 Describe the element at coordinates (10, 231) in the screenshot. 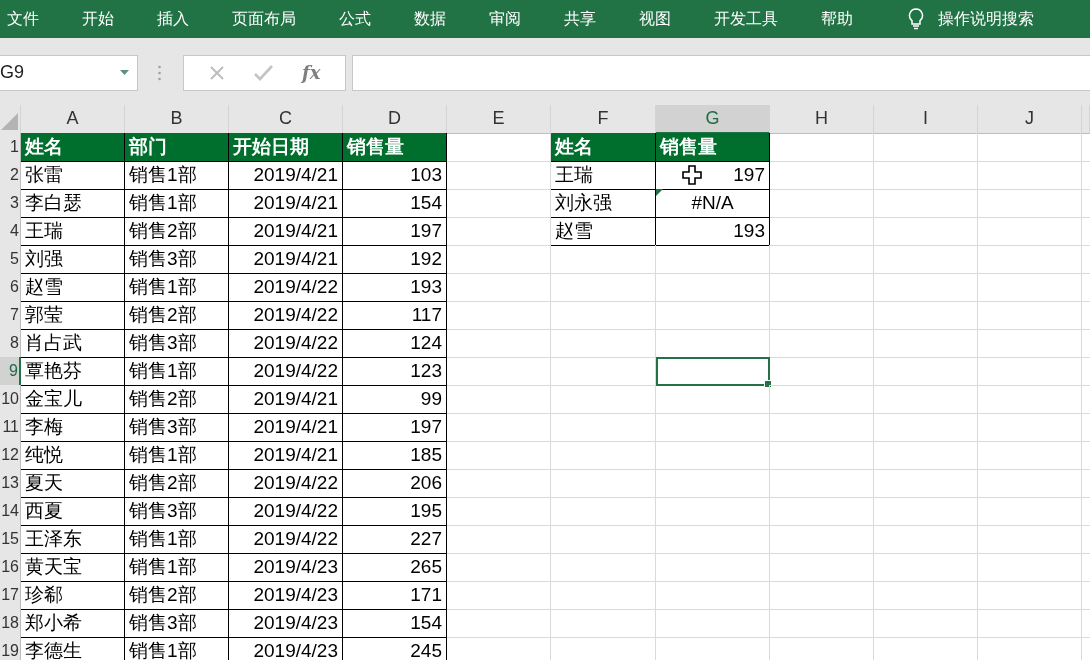

I see `row-number: 4` at that location.